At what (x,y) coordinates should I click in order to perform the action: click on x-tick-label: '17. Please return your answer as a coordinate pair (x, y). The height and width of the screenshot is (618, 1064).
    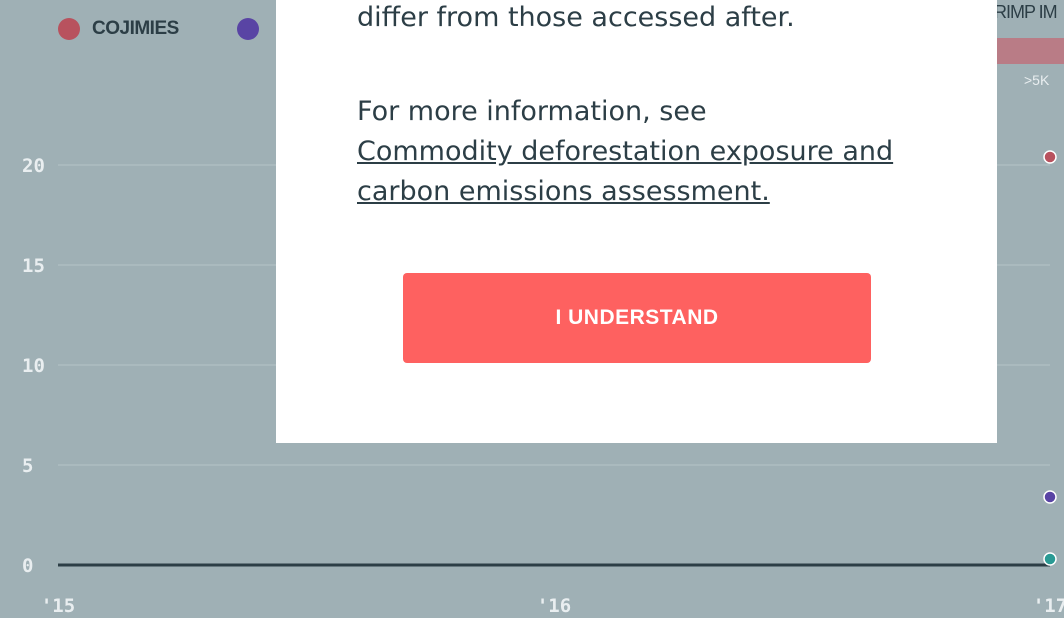
    Looking at the image, I should click on (1048, 606).